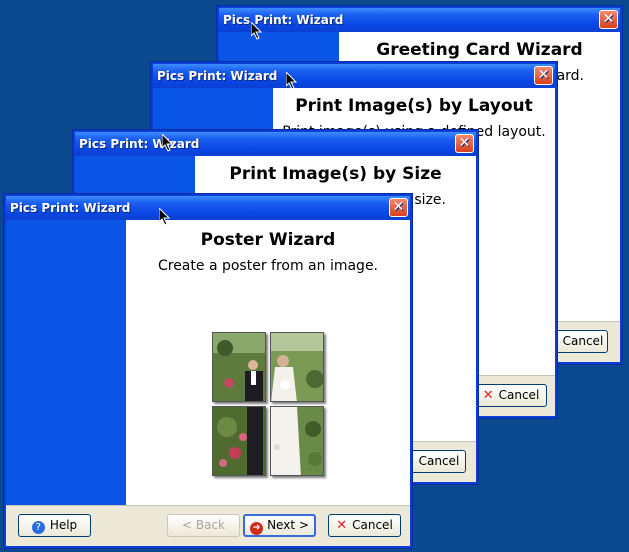 This screenshot has height=552, width=629. Describe the element at coordinates (257, 528) in the screenshot. I see `next-arrow-icon: ➜` at that location.